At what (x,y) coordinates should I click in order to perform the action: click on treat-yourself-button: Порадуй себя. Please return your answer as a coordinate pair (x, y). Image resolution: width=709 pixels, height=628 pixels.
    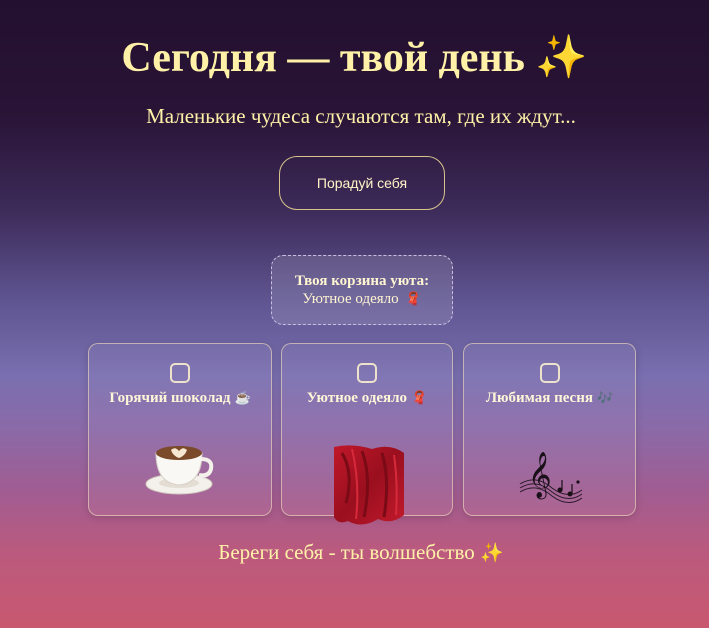
    Looking at the image, I should click on (362, 183).